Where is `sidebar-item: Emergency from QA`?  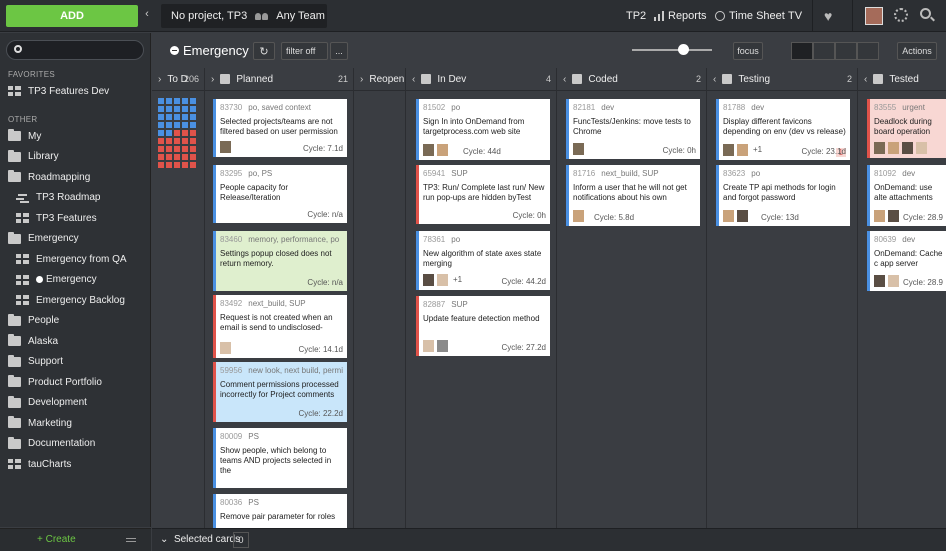 sidebar-item: Emergency from QA is located at coordinates (75, 259).